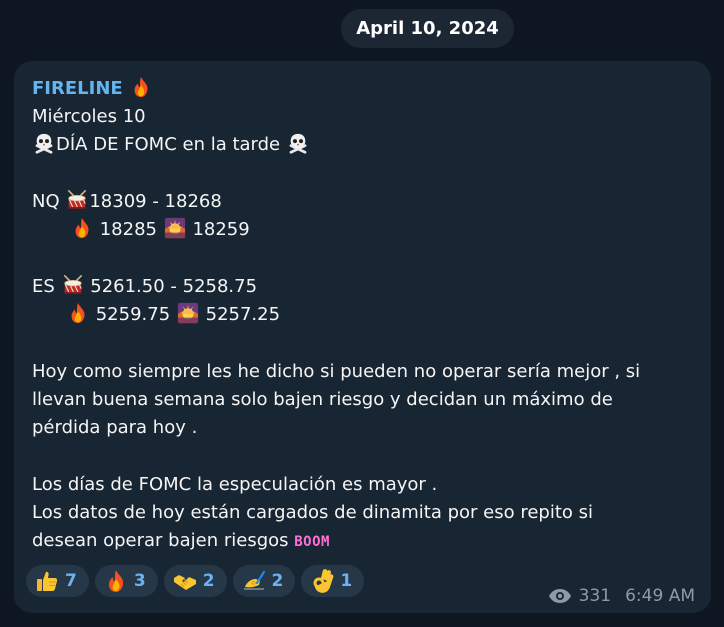 The image size is (724, 627). I want to click on reaction-handshake: 2, so click(195, 581).